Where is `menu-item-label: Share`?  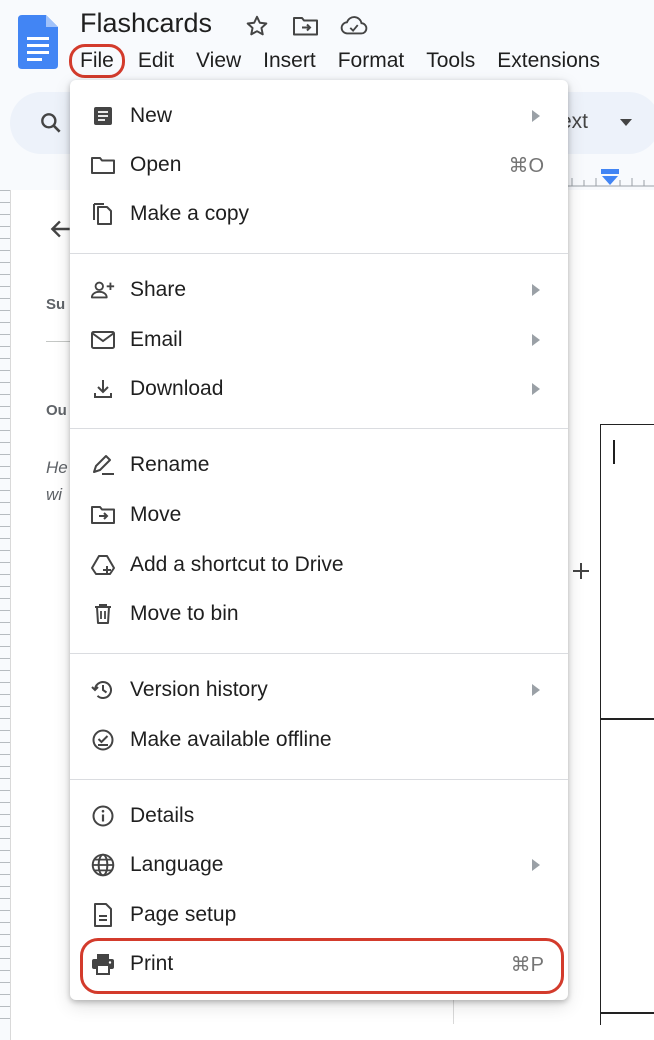 menu-item-label: Share is located at coordinates (158, 289).